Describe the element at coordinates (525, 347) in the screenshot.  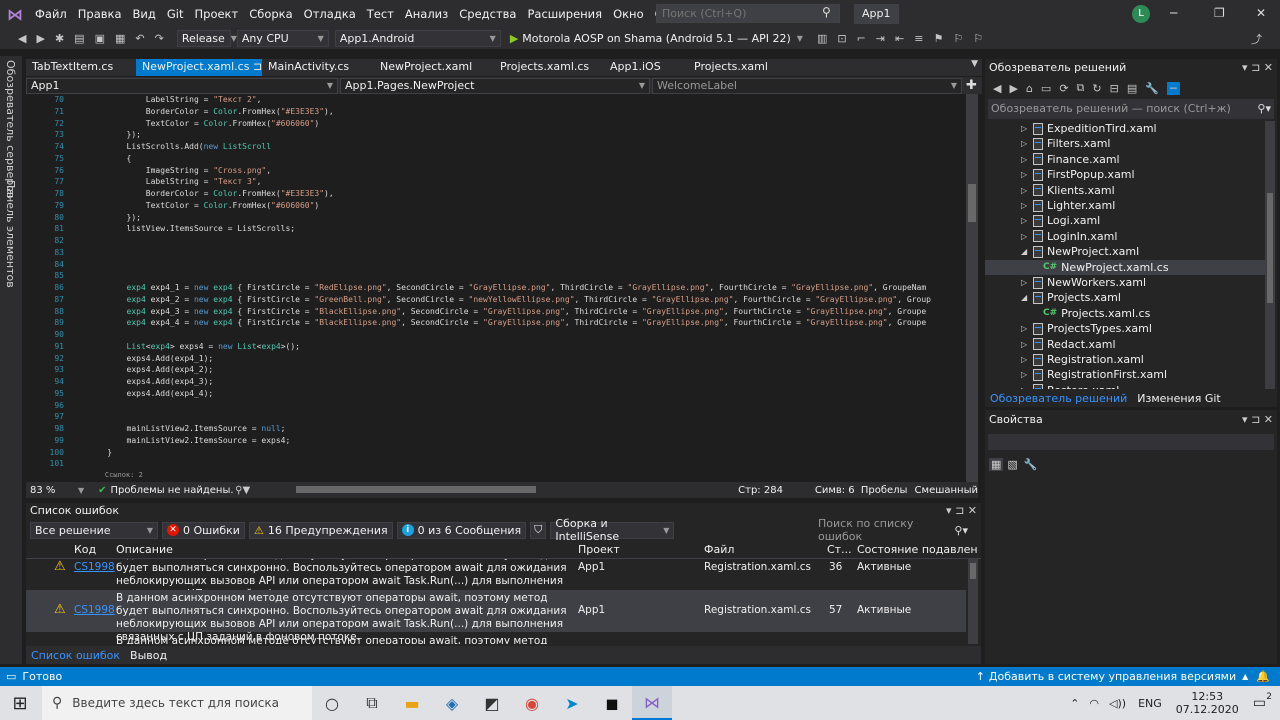
I see `code-line: List<exp4> exps4 = new List<exp4>();` at that location.